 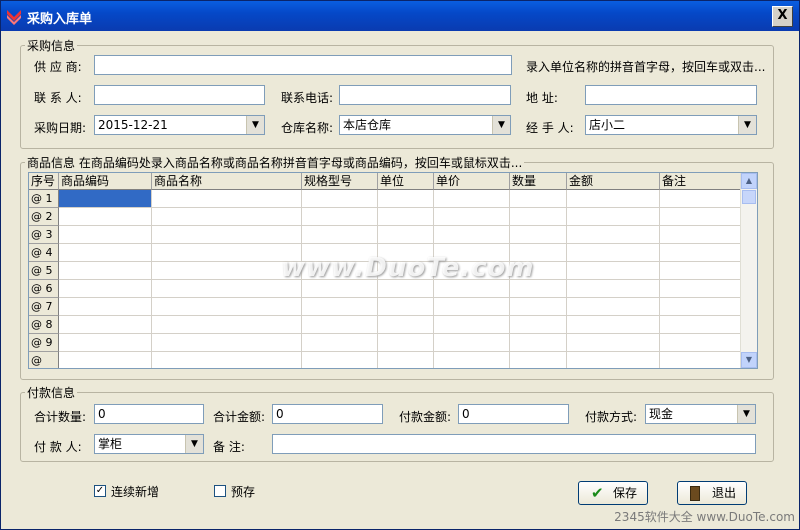 What do you see at coordinates (749, 197) in the screenshot?
I see `scroll-thumb` at bounding box center [749, 197].